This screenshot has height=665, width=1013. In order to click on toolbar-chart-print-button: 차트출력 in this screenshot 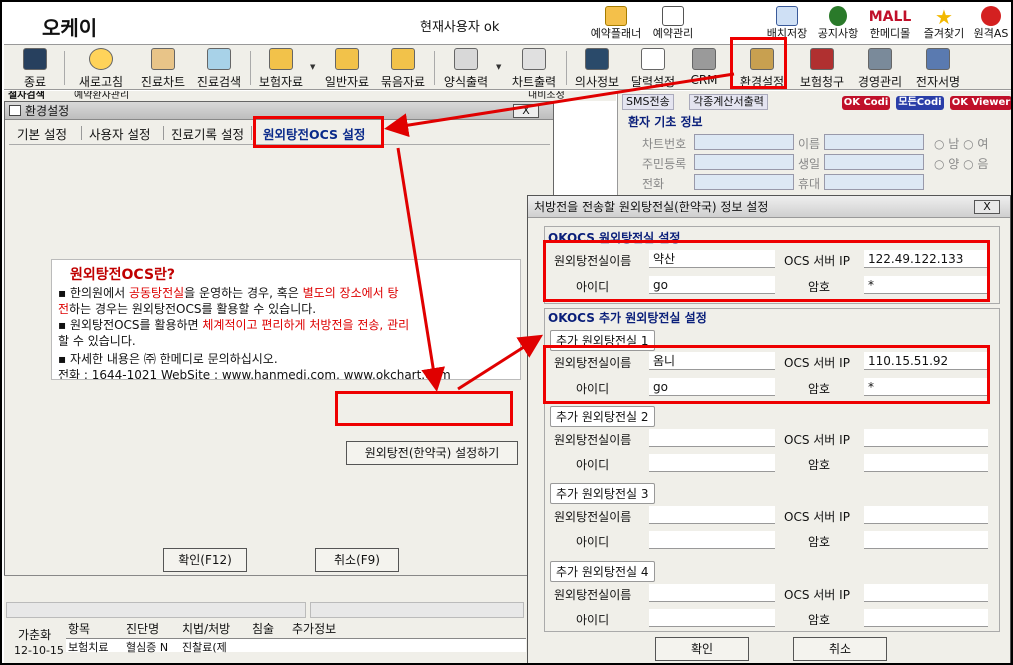, I will do `click(534, 68)`.